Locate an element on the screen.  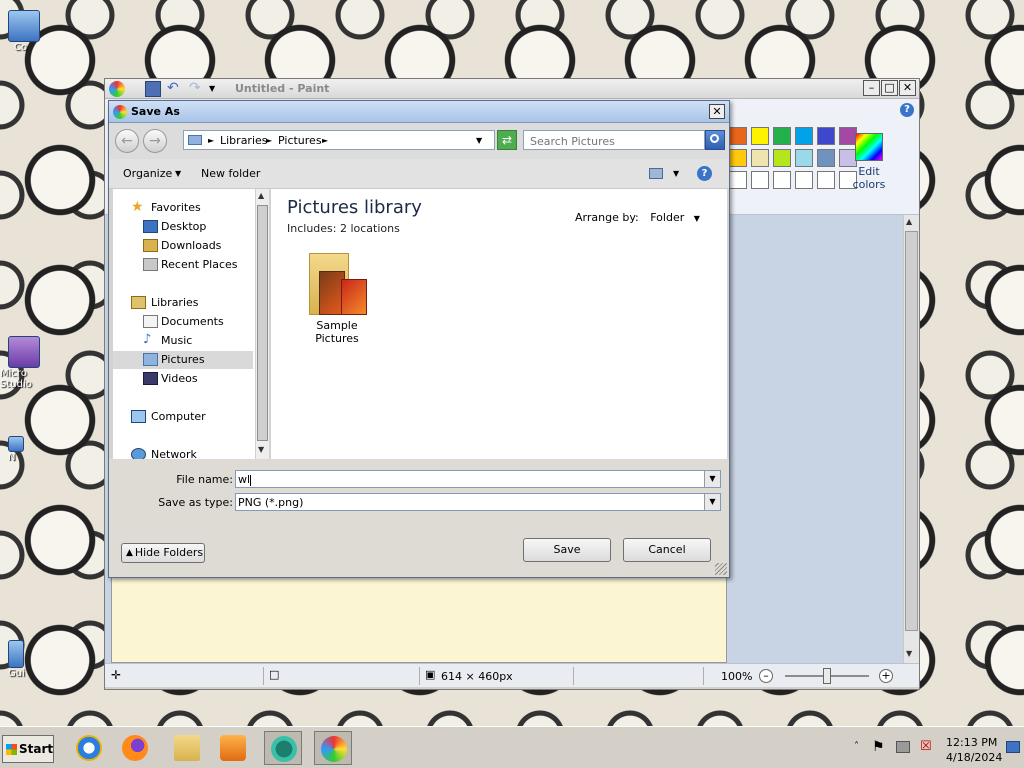
redo-icon: ↷ is located at coordinates (197, 89).